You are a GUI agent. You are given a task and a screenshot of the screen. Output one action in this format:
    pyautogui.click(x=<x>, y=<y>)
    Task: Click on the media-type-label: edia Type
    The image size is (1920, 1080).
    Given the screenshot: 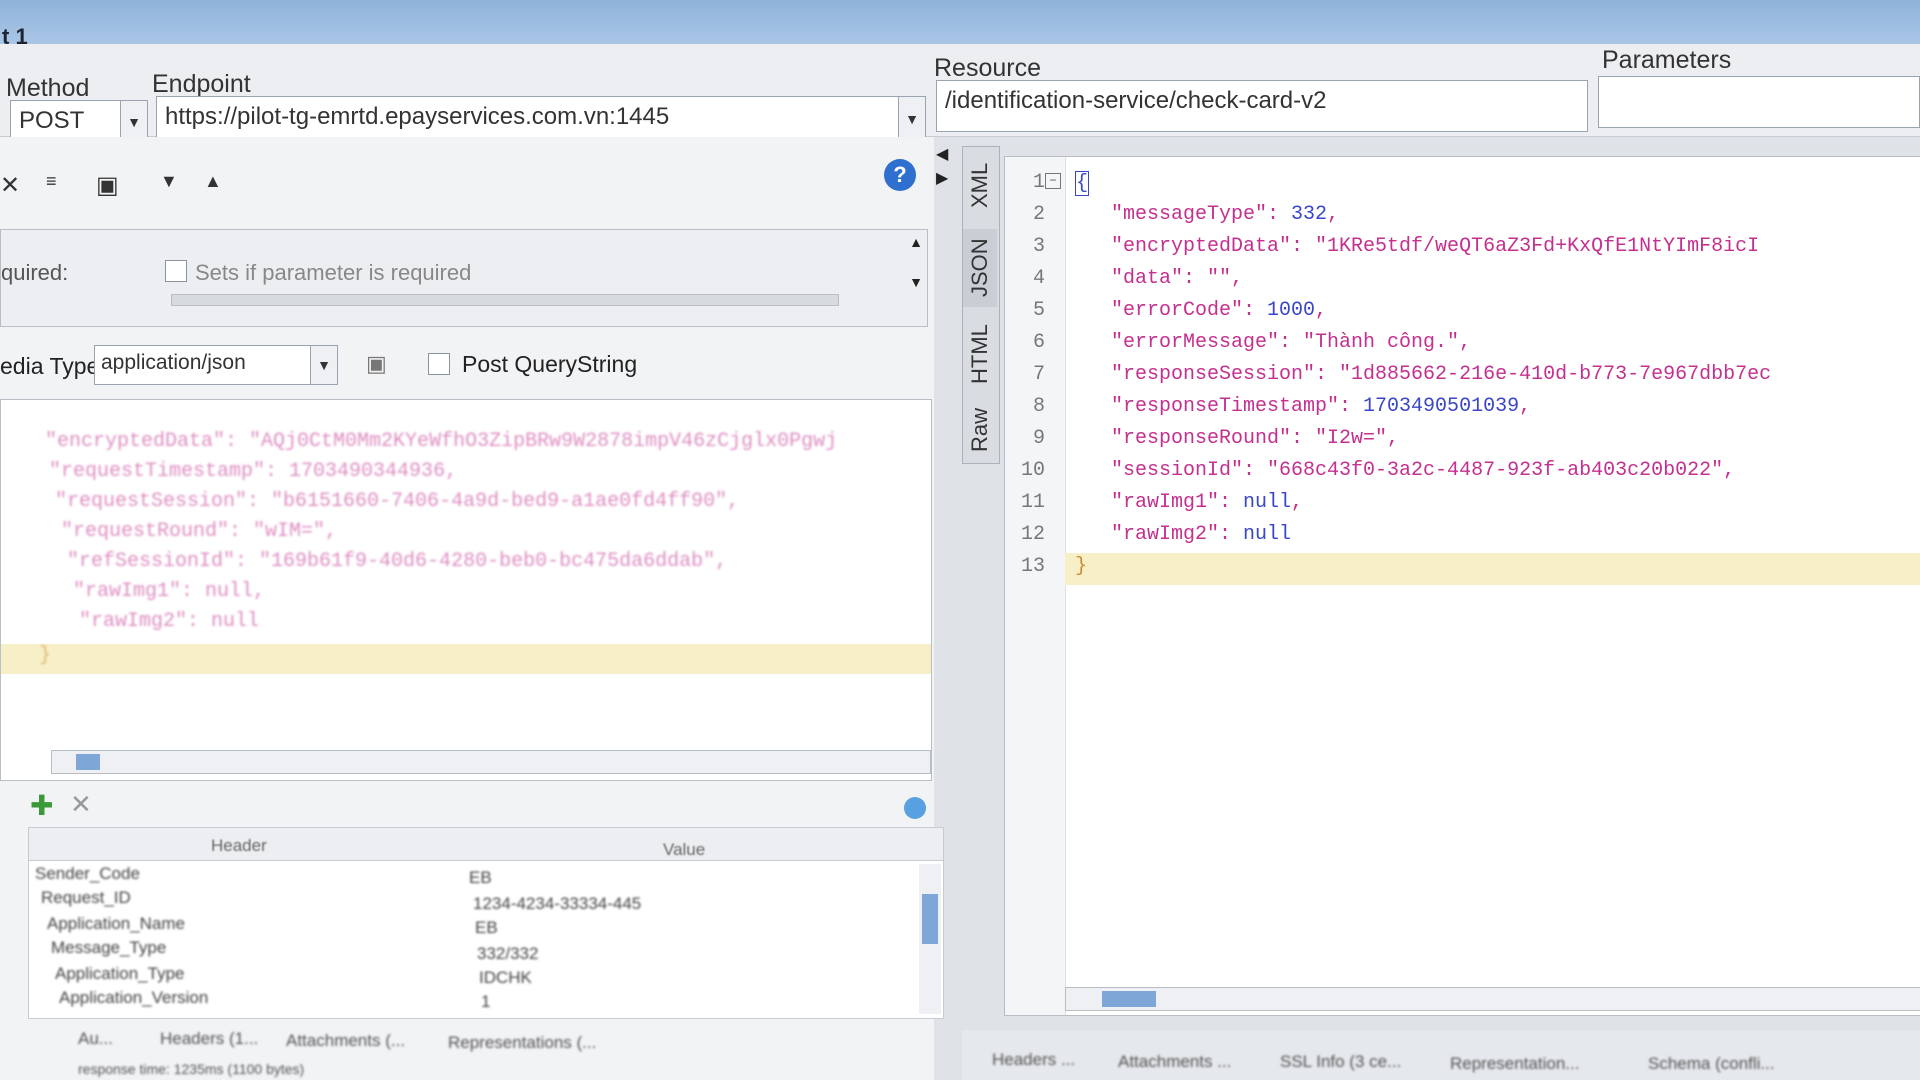 What is the action you would take?
    pyautogui.click(x=50, y=366)
    